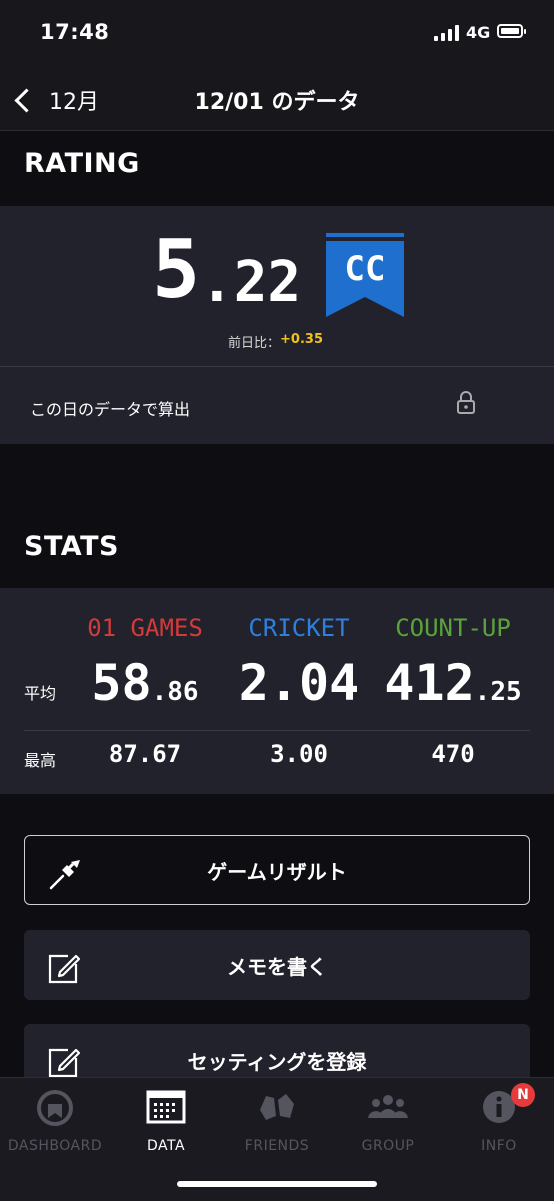  I want to click on tab-label: FRIENDS, so click(277, 1146).